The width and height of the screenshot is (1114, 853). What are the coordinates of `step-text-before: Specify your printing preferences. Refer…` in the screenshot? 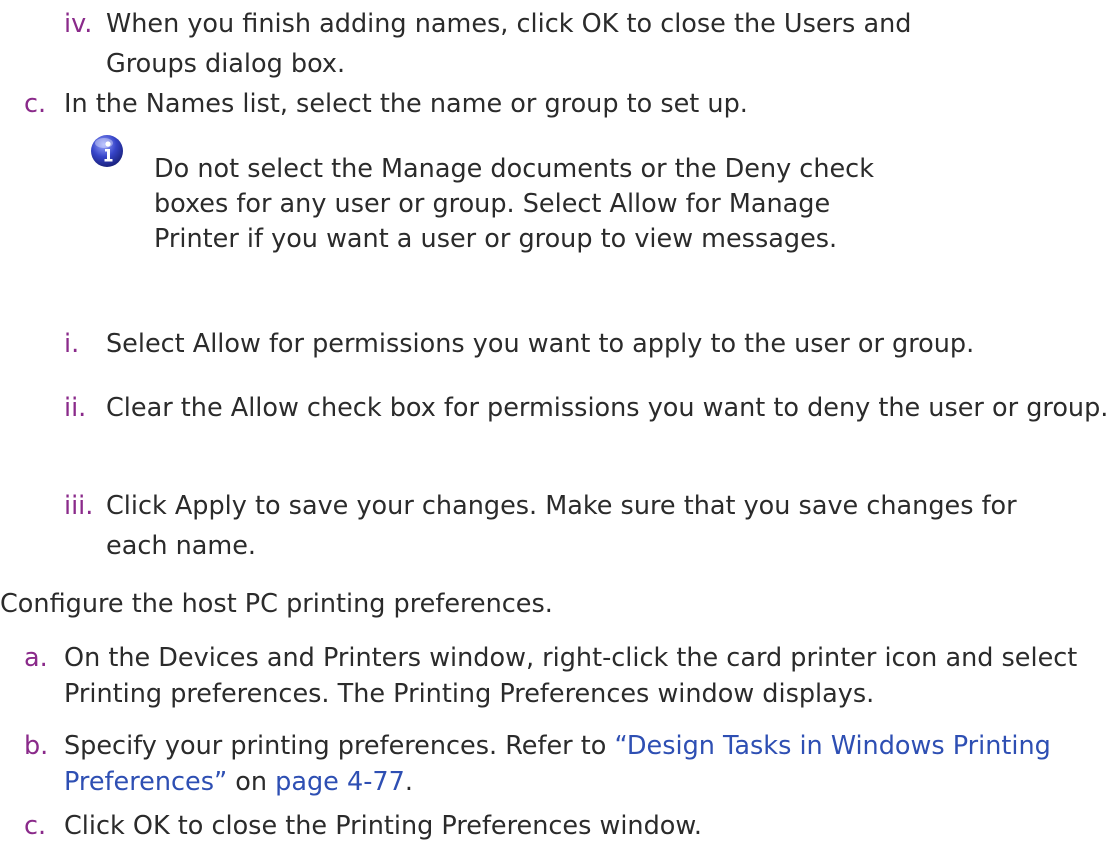 It's located at (339, 746).